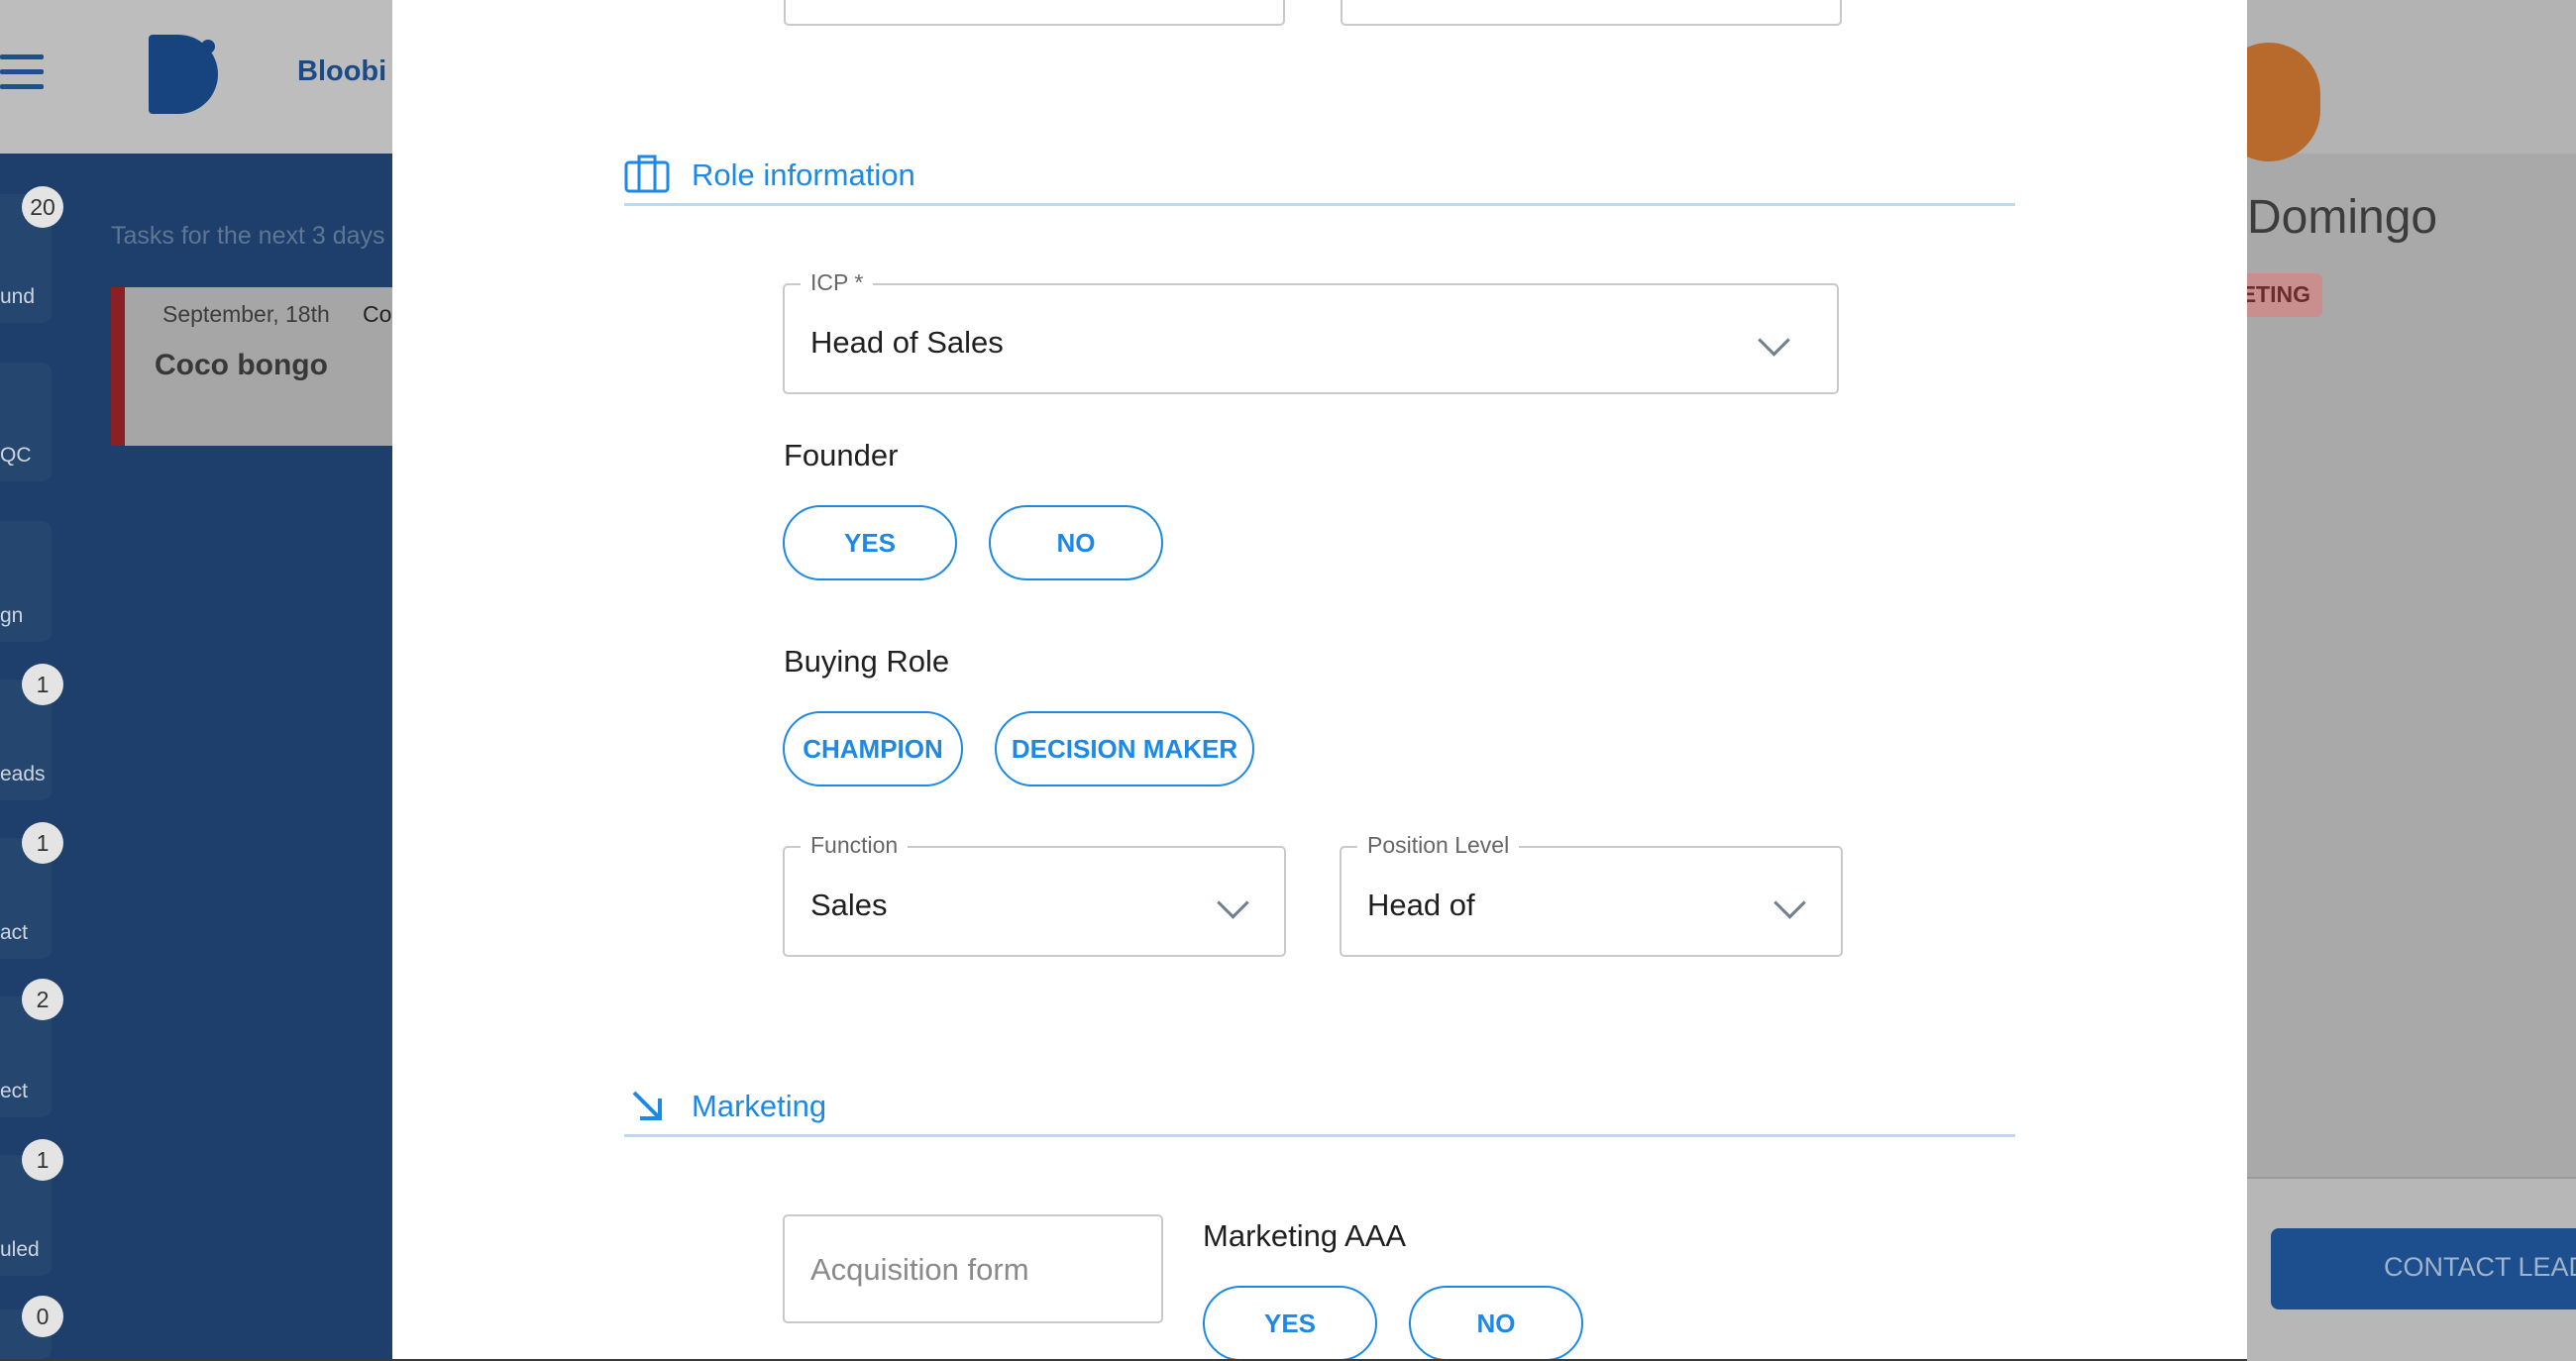 The width and height of the screenshot is (2576, 1361). Describe the element at coordinates (1421, 905) in the screenshot. I see `position-level-value: Head of` at that location.